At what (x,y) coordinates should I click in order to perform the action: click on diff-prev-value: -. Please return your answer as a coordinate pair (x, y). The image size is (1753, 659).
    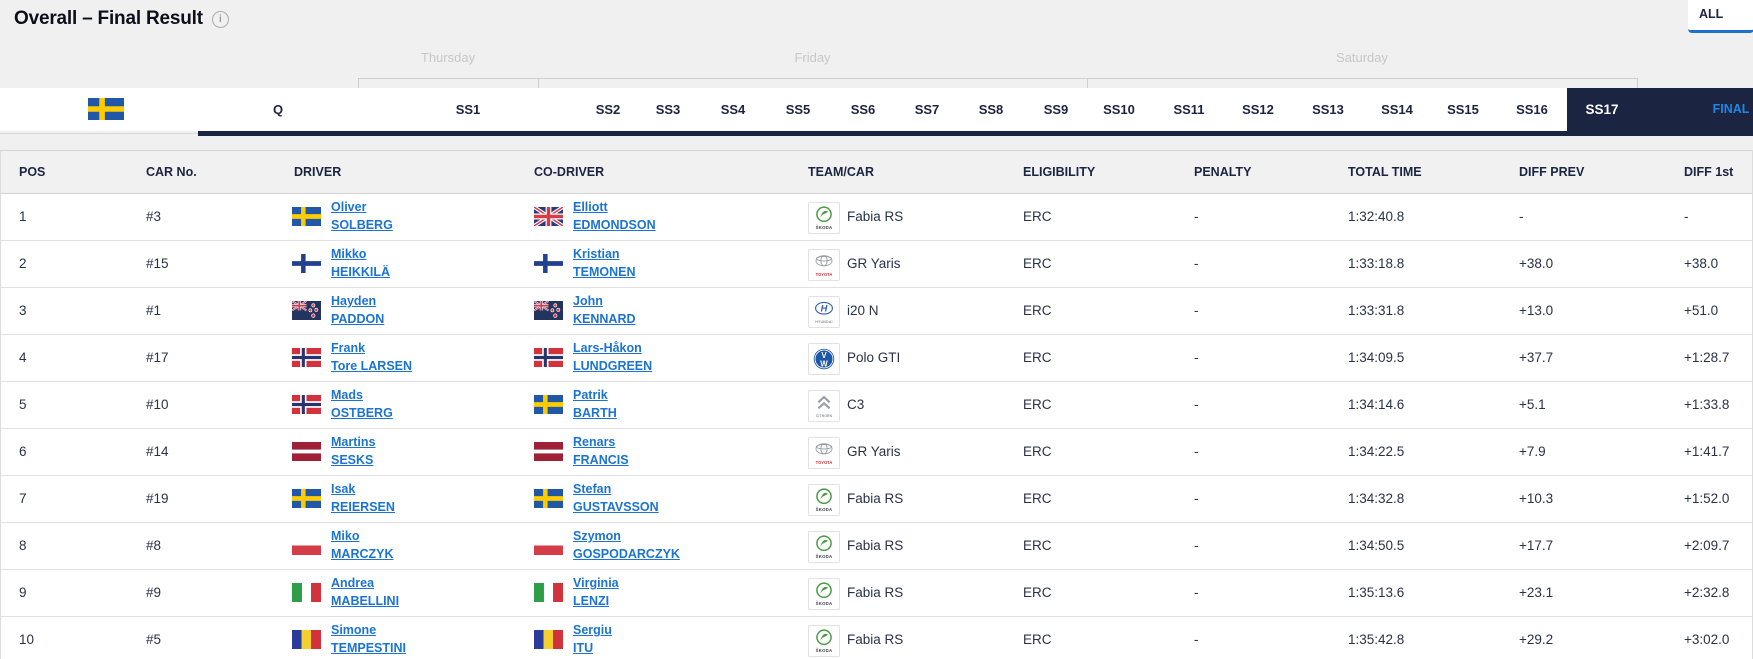
    Looking at the image, I should click on (1521, 216).